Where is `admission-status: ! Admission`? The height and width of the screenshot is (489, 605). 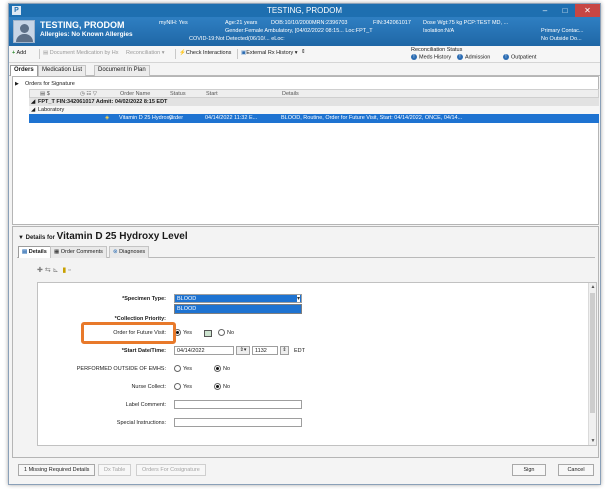 admission-status: ! Admission is located at coordinates (473, 57).